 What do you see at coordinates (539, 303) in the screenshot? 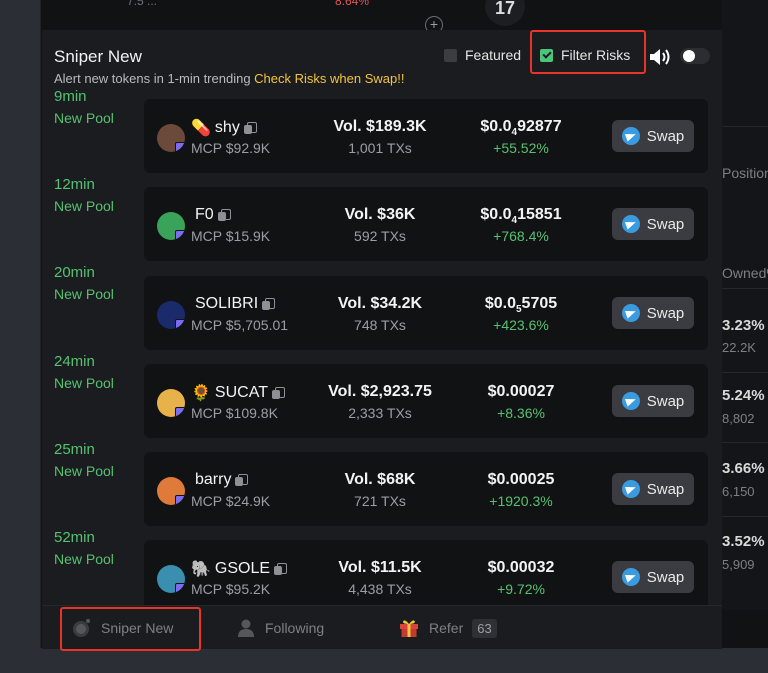
I see `price-digits: 5705` at bounding box center [539, 303].